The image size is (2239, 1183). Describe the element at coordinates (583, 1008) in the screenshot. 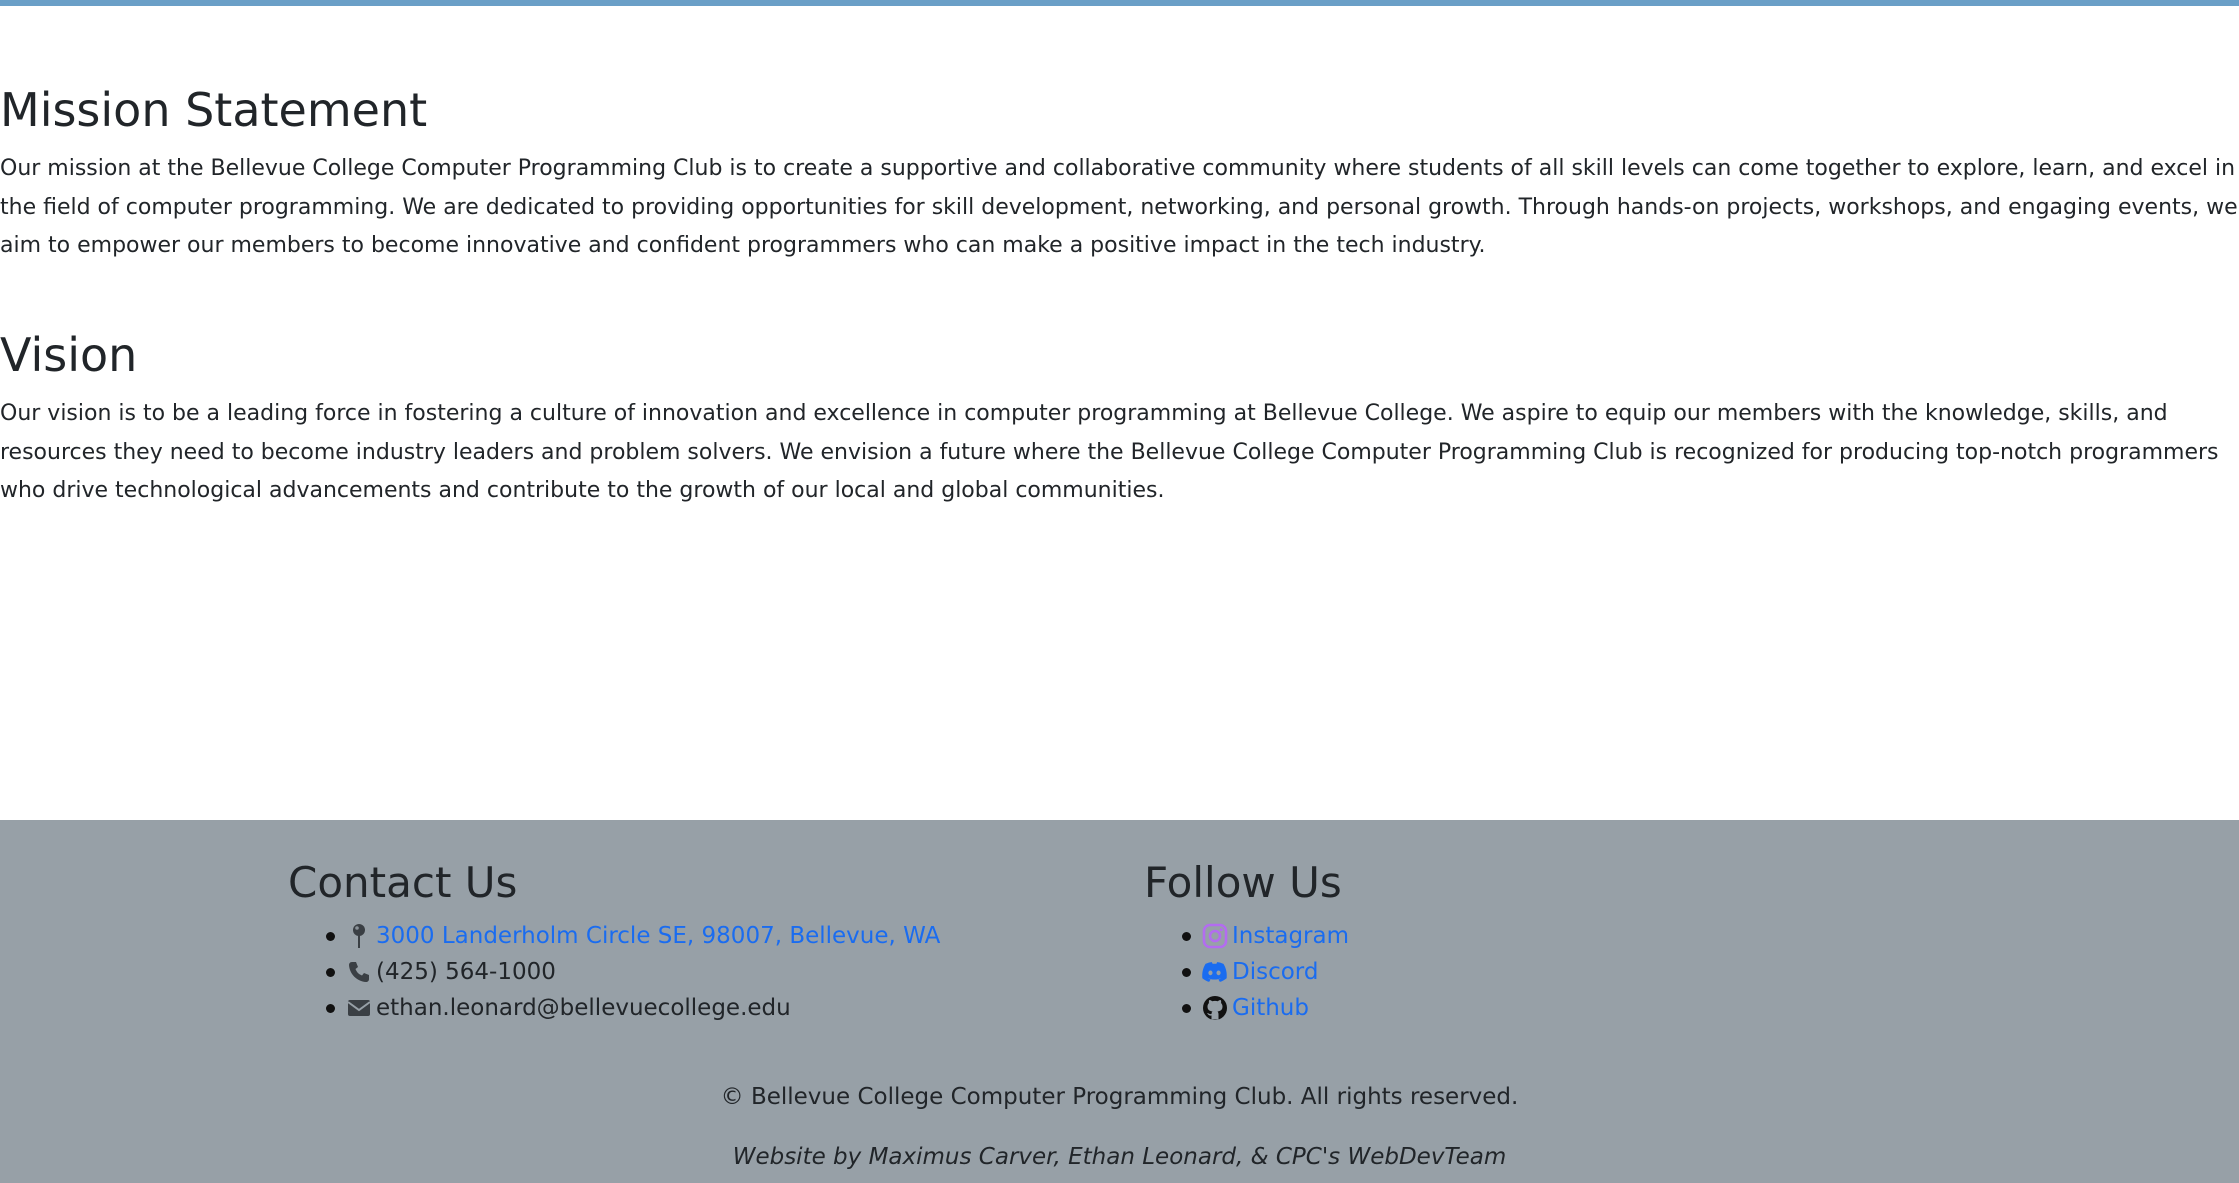

I see `email-address: ethan.leonard@bellevuecollege.edu` at that location.